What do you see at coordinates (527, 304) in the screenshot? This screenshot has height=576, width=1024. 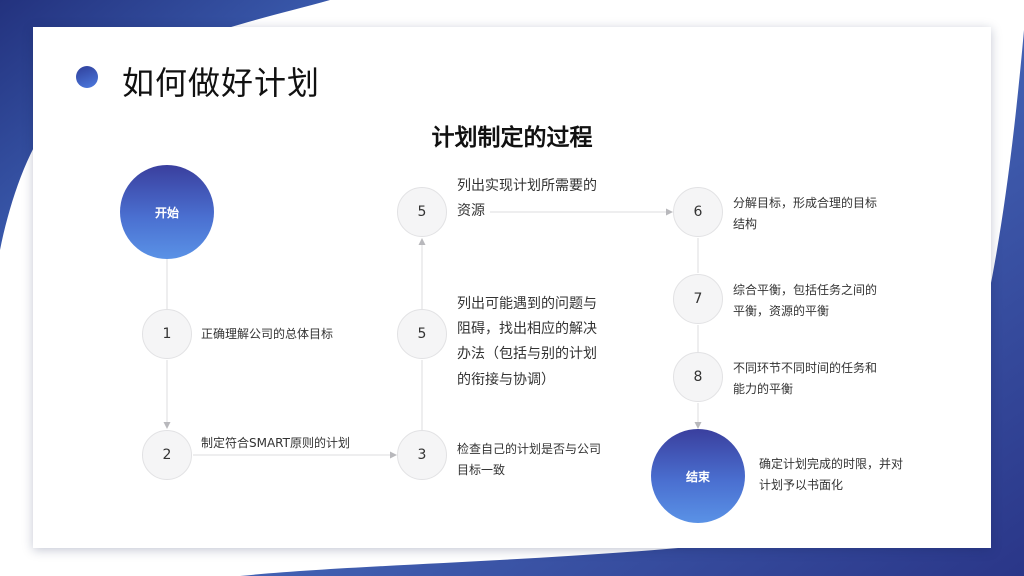 I see `step-label-line: 列出可能遇到的问题与` at bounding box center [527, 304].